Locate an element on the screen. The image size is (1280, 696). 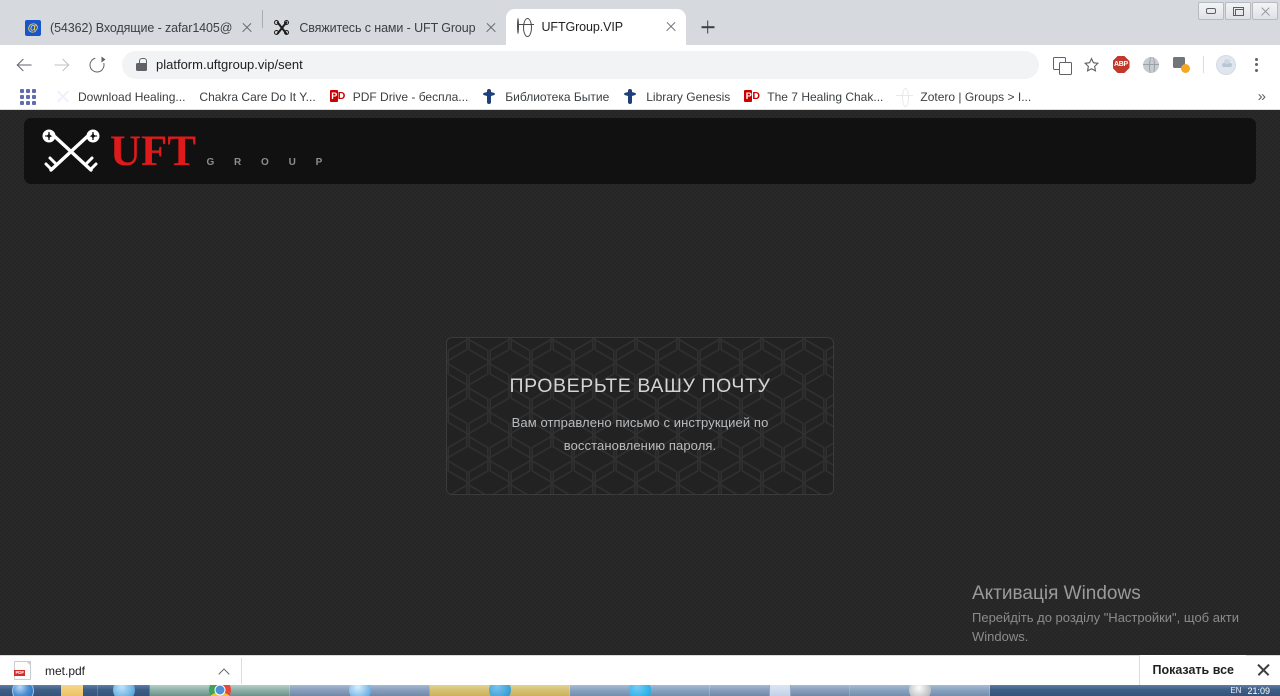
back-button is located at coordinates (25, 65).